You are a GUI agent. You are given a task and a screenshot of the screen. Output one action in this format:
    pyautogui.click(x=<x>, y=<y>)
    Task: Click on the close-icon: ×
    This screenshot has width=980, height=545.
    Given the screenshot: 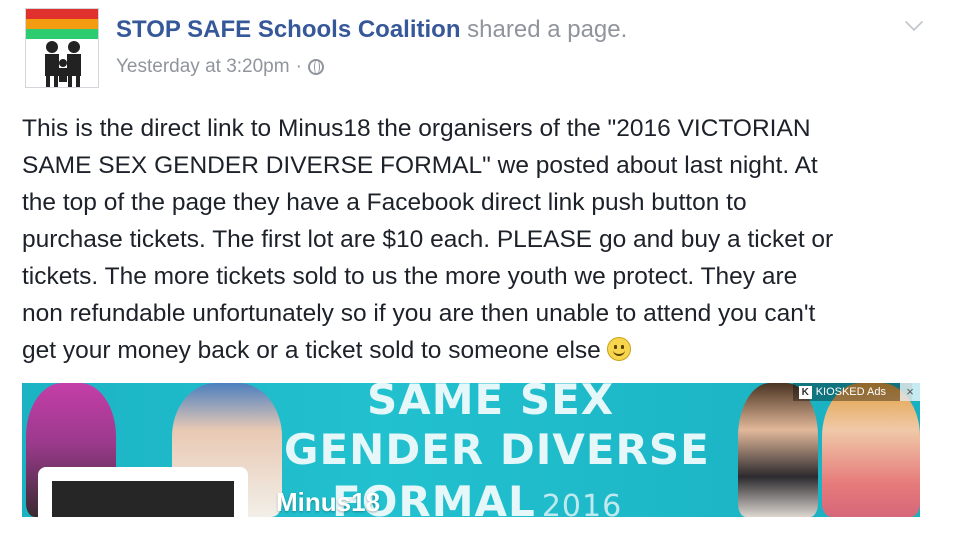 What is the action you would take?
    pyautogui.click(x=910, y=392)
    